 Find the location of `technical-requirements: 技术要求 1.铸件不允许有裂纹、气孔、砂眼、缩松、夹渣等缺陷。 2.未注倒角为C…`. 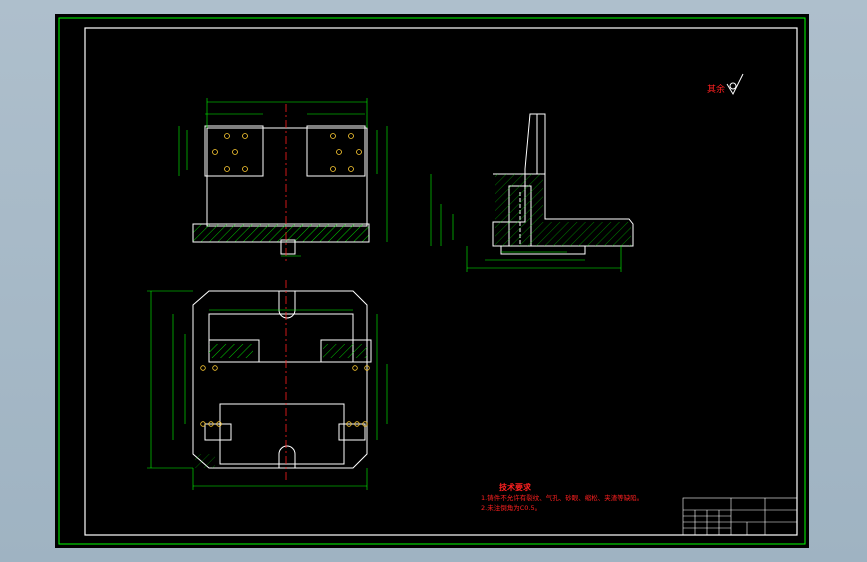

technical-requirements: 技术要求 1.铸件不允许有裂纹、气孔、砂眼、缩松、夹渣等缺陷。 2.未注倒角为C… is located at coordinates (562, 497).